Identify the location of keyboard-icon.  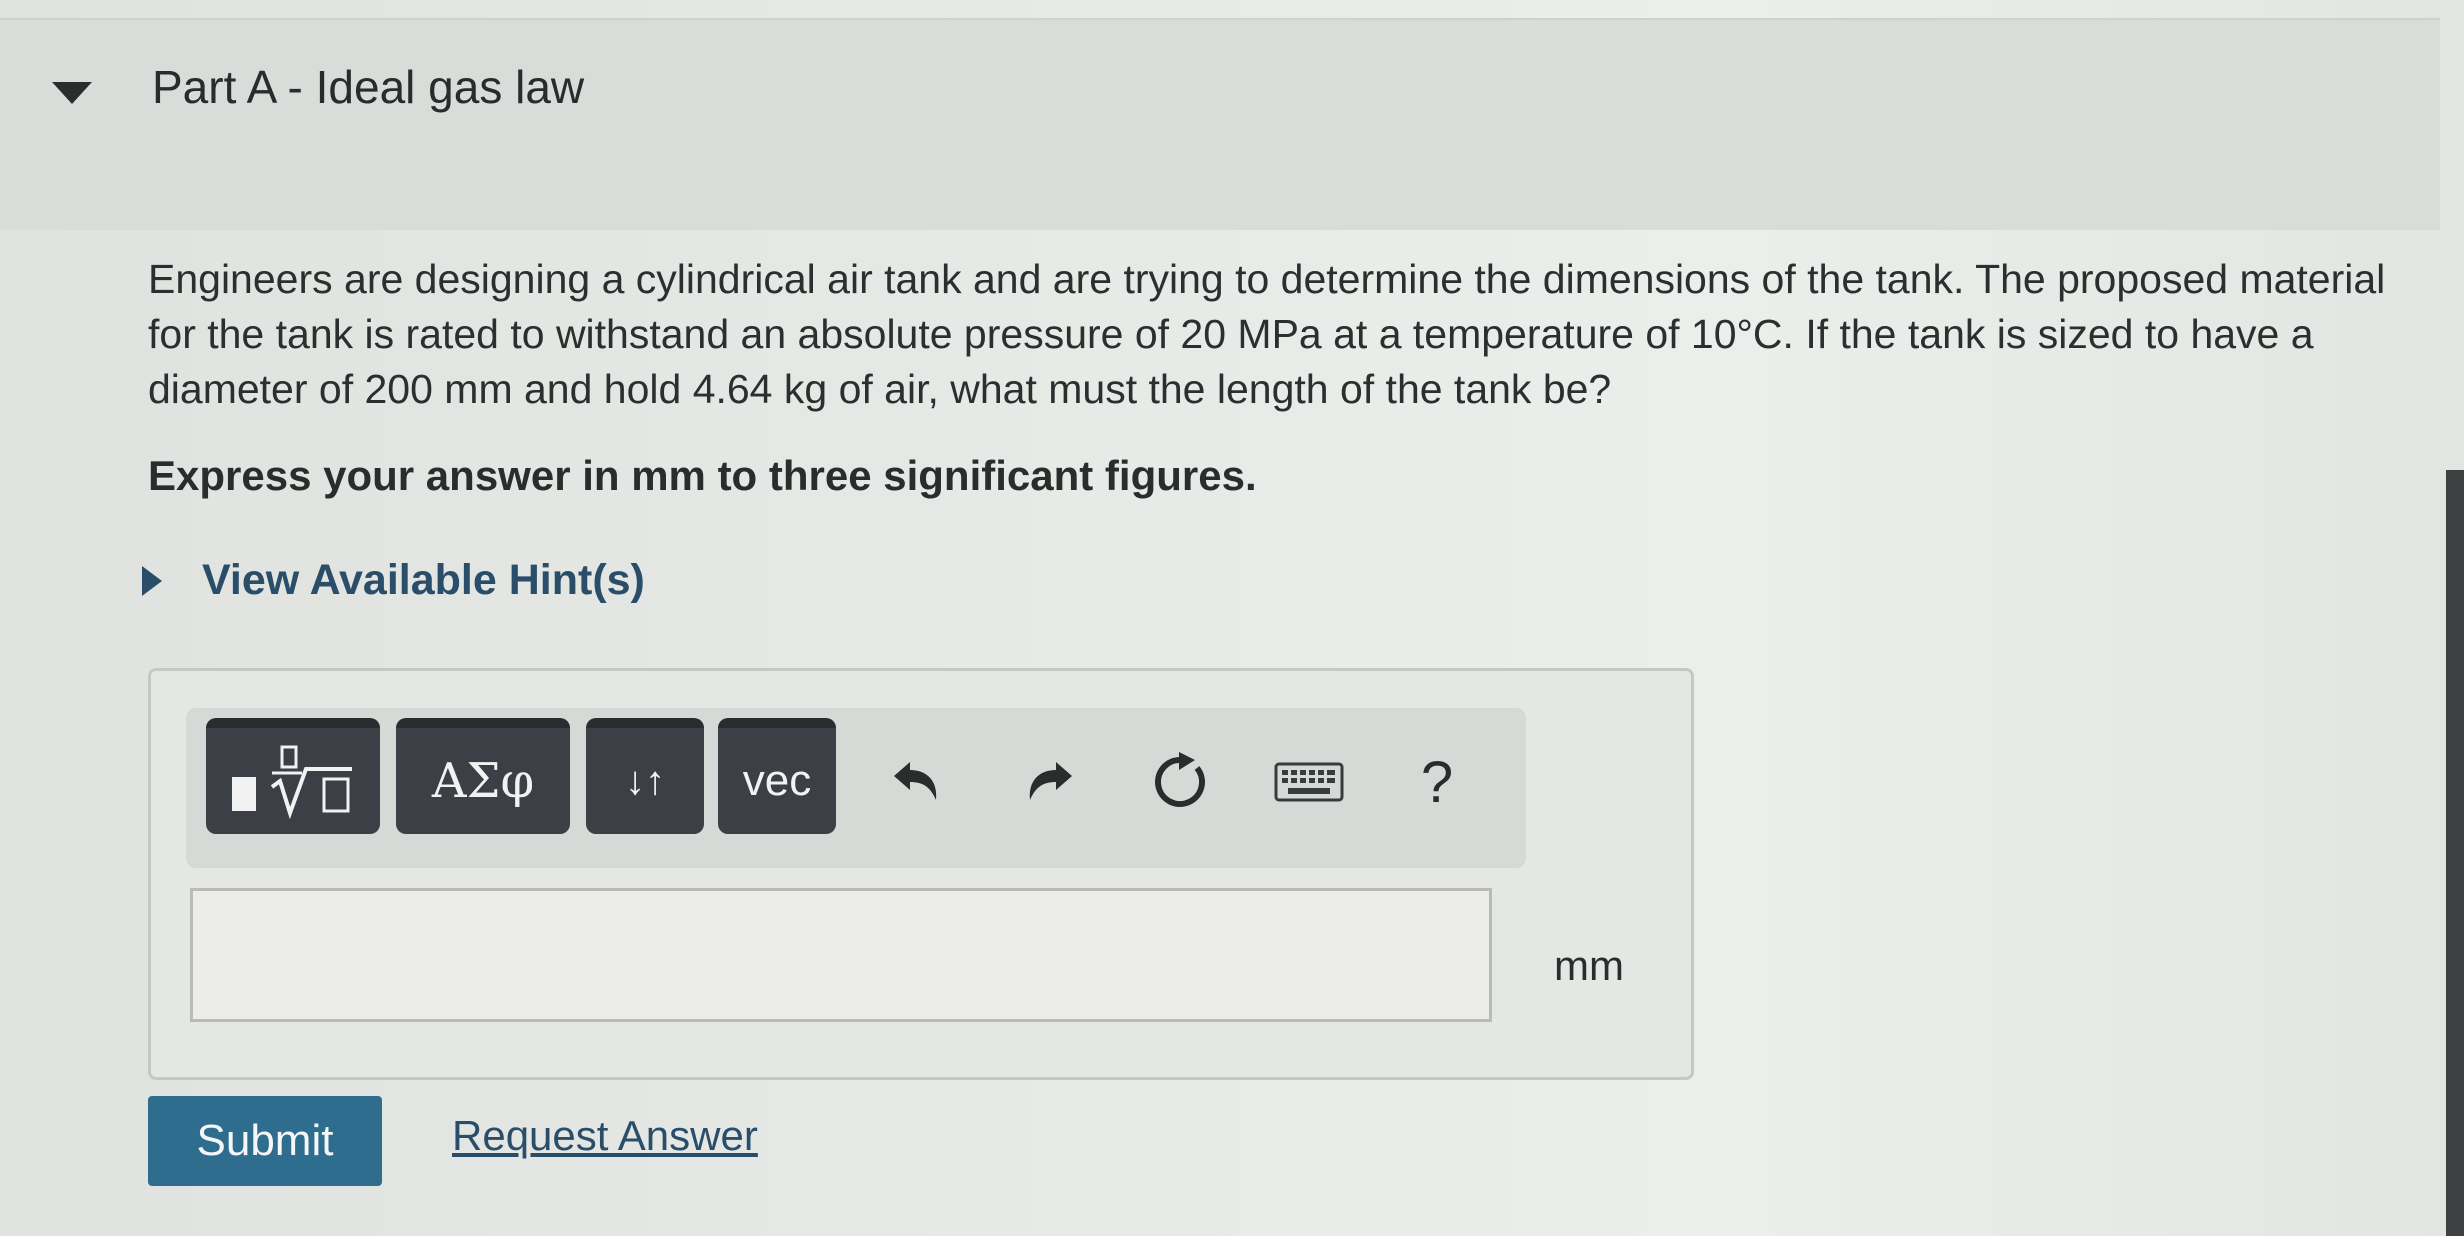
(1309, 782).